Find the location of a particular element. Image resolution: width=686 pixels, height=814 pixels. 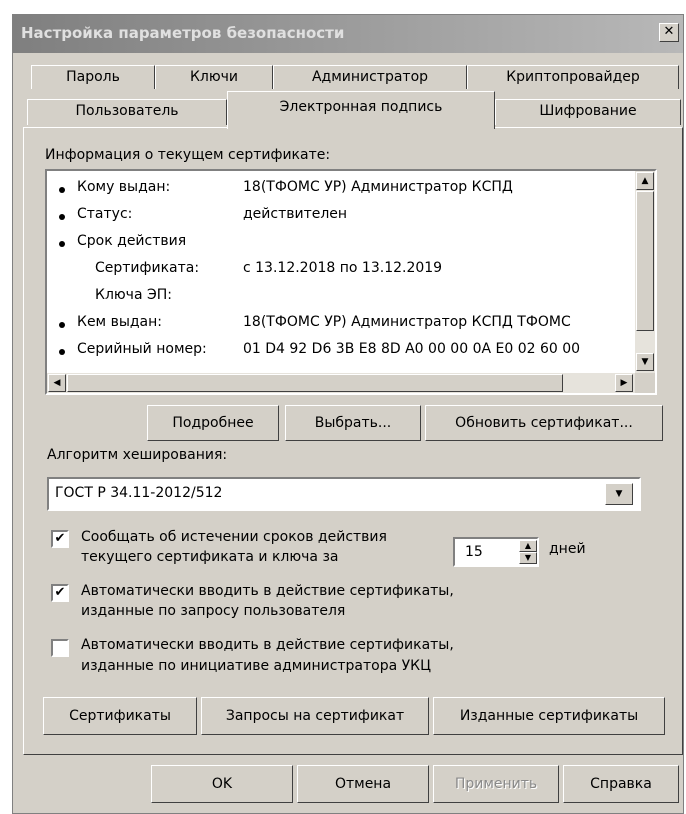

tab-encryption: Шифрование is located at coordinates (588, 112).